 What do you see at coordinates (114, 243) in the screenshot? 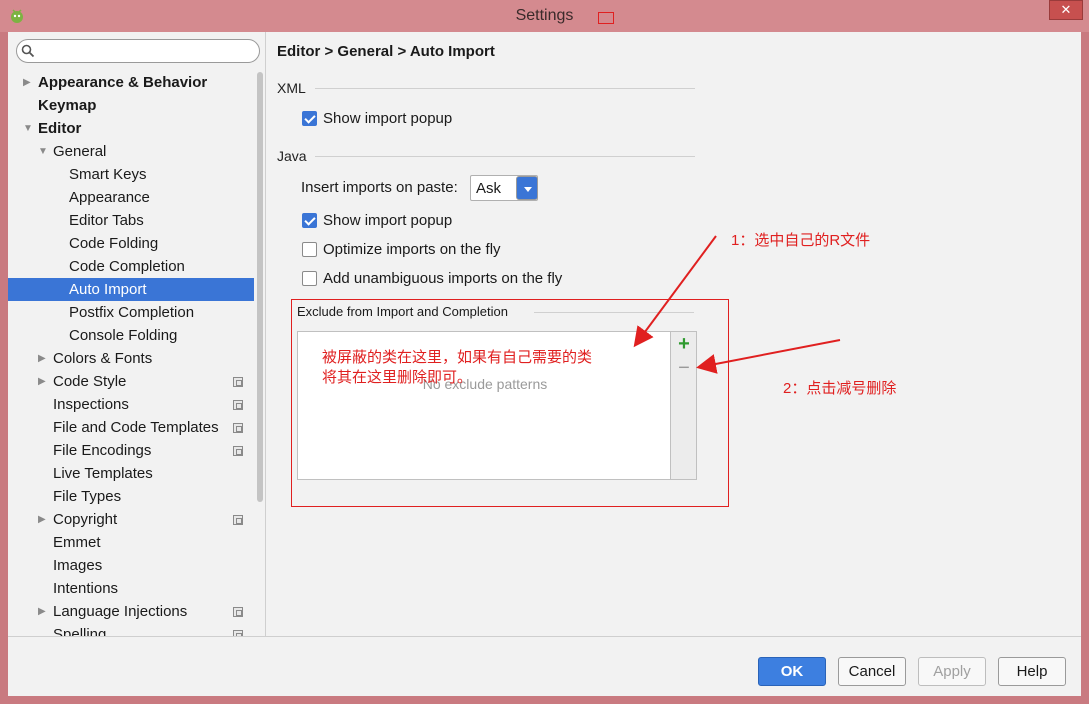
I see `sidebar-item-label: Code Folding` at bounding box center [114, 243].